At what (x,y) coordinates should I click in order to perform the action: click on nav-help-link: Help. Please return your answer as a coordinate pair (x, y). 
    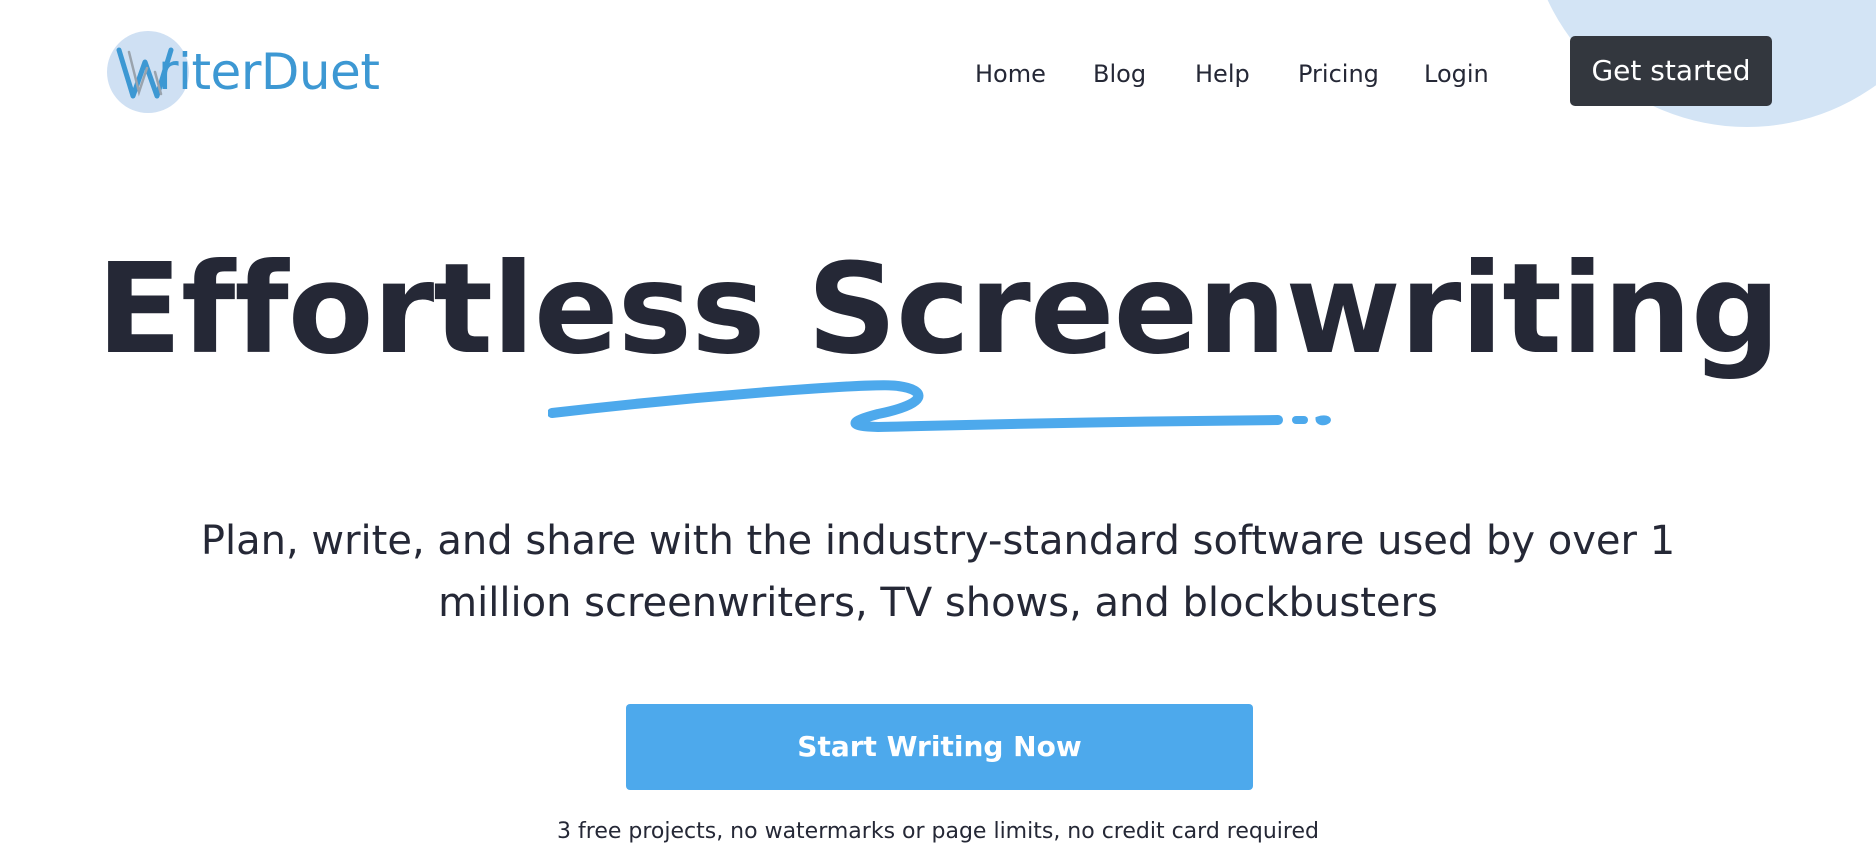
    Looking at the image, I should click on (1222, 74).